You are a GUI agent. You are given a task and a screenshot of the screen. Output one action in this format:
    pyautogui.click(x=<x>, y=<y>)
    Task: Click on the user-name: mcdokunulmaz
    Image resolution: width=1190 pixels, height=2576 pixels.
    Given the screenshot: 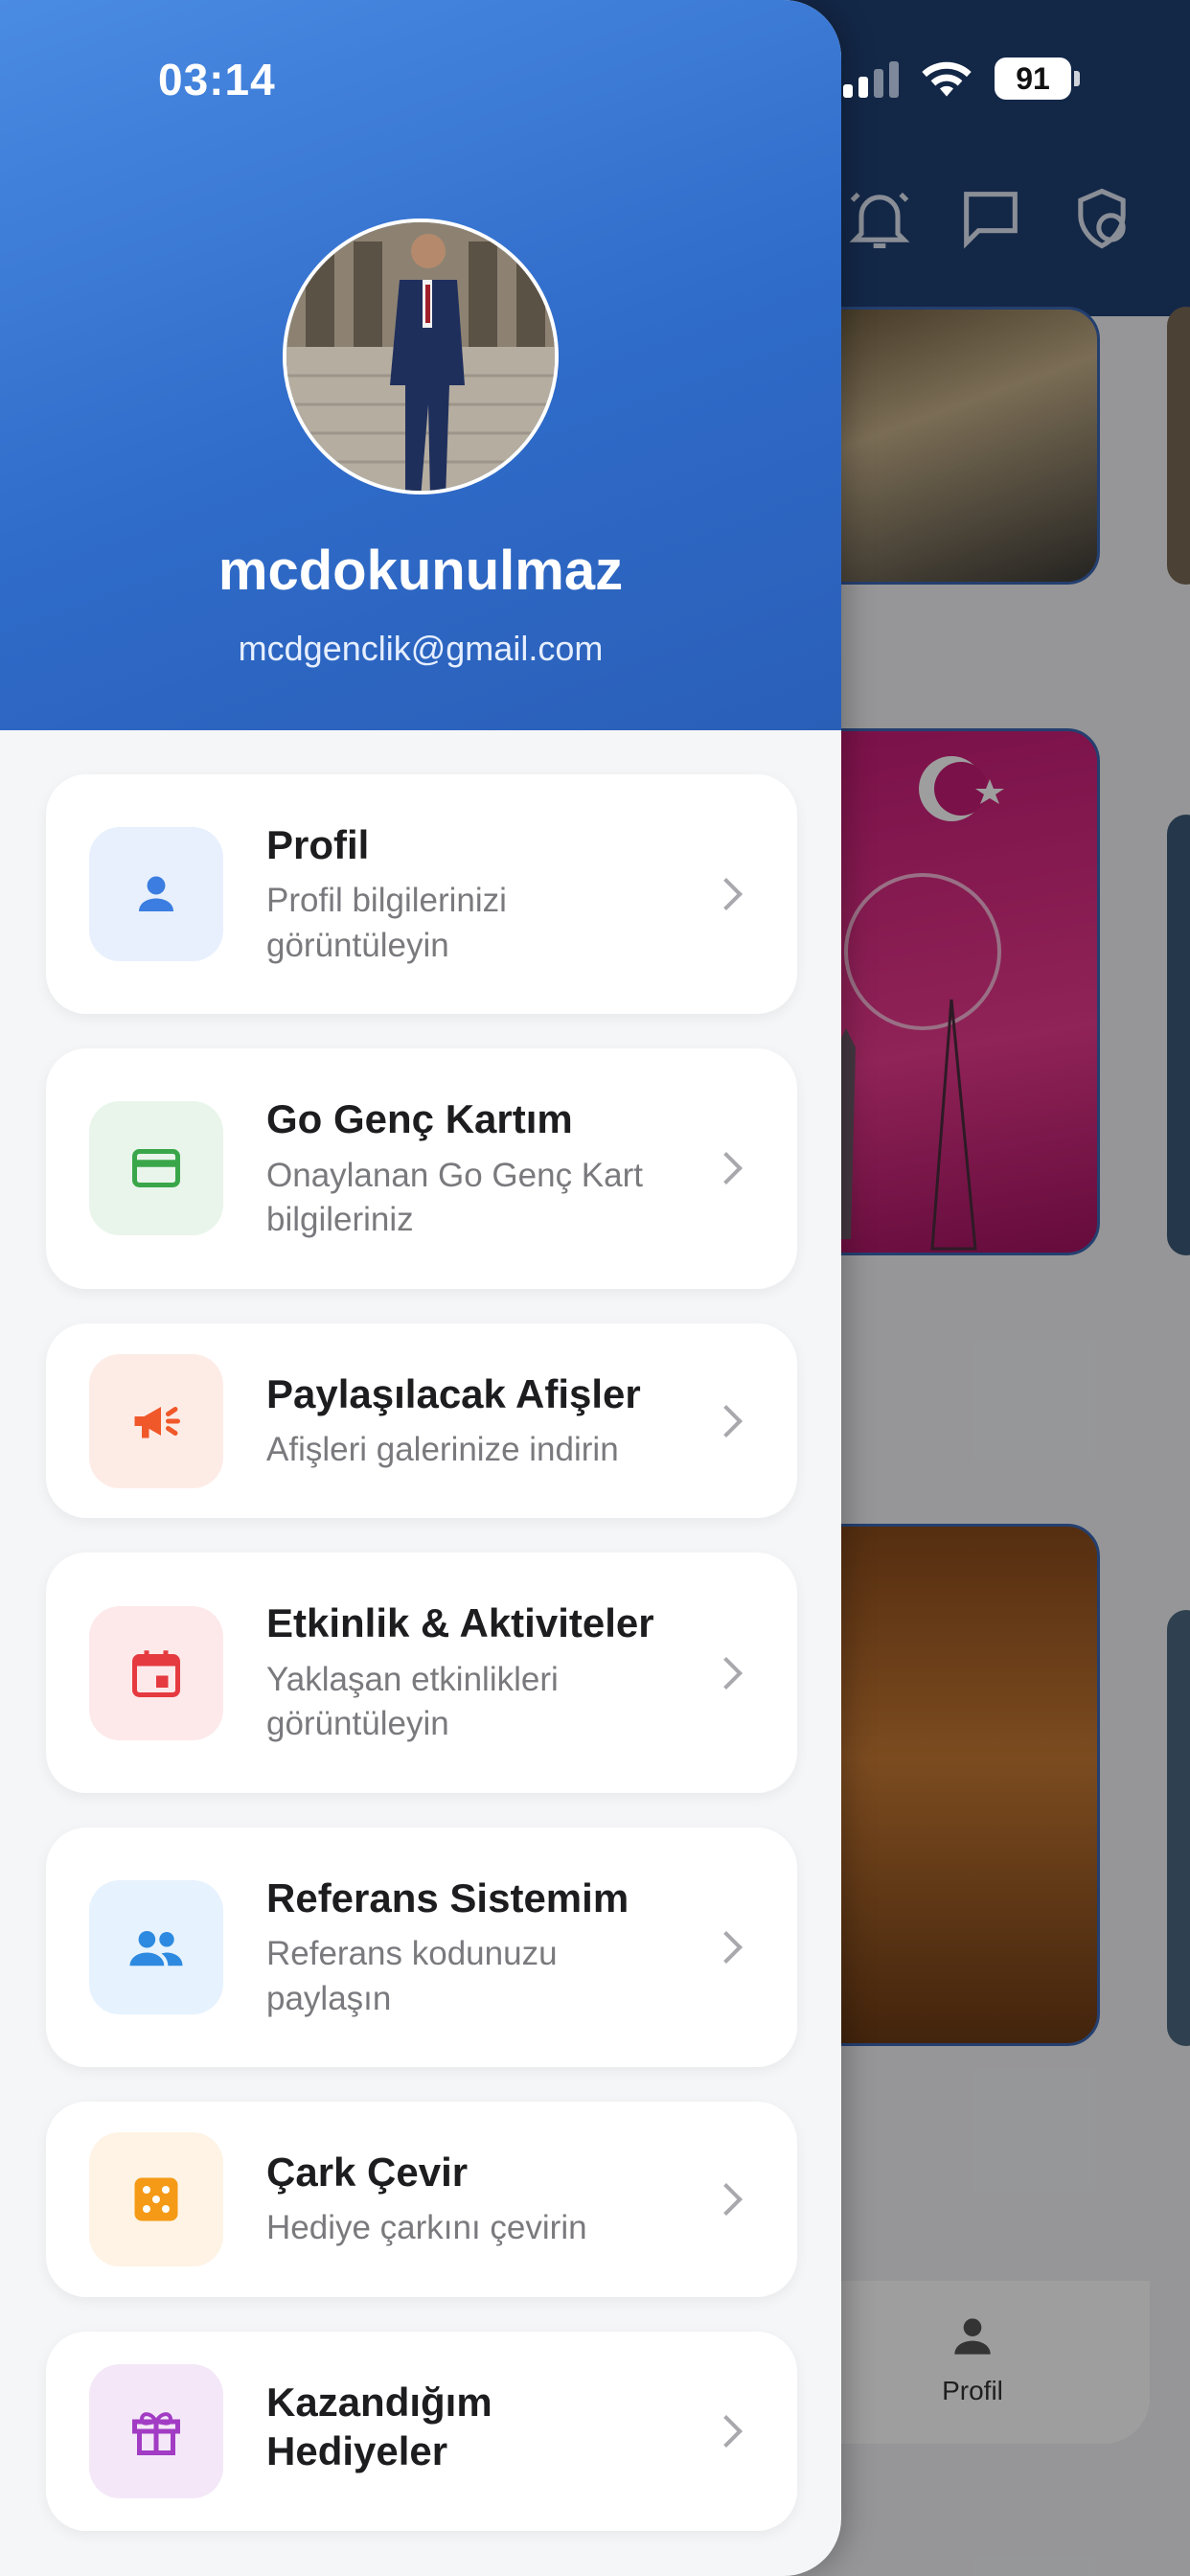 What is the action you would take?
    pyautogui.click(x=421, y=571)
    